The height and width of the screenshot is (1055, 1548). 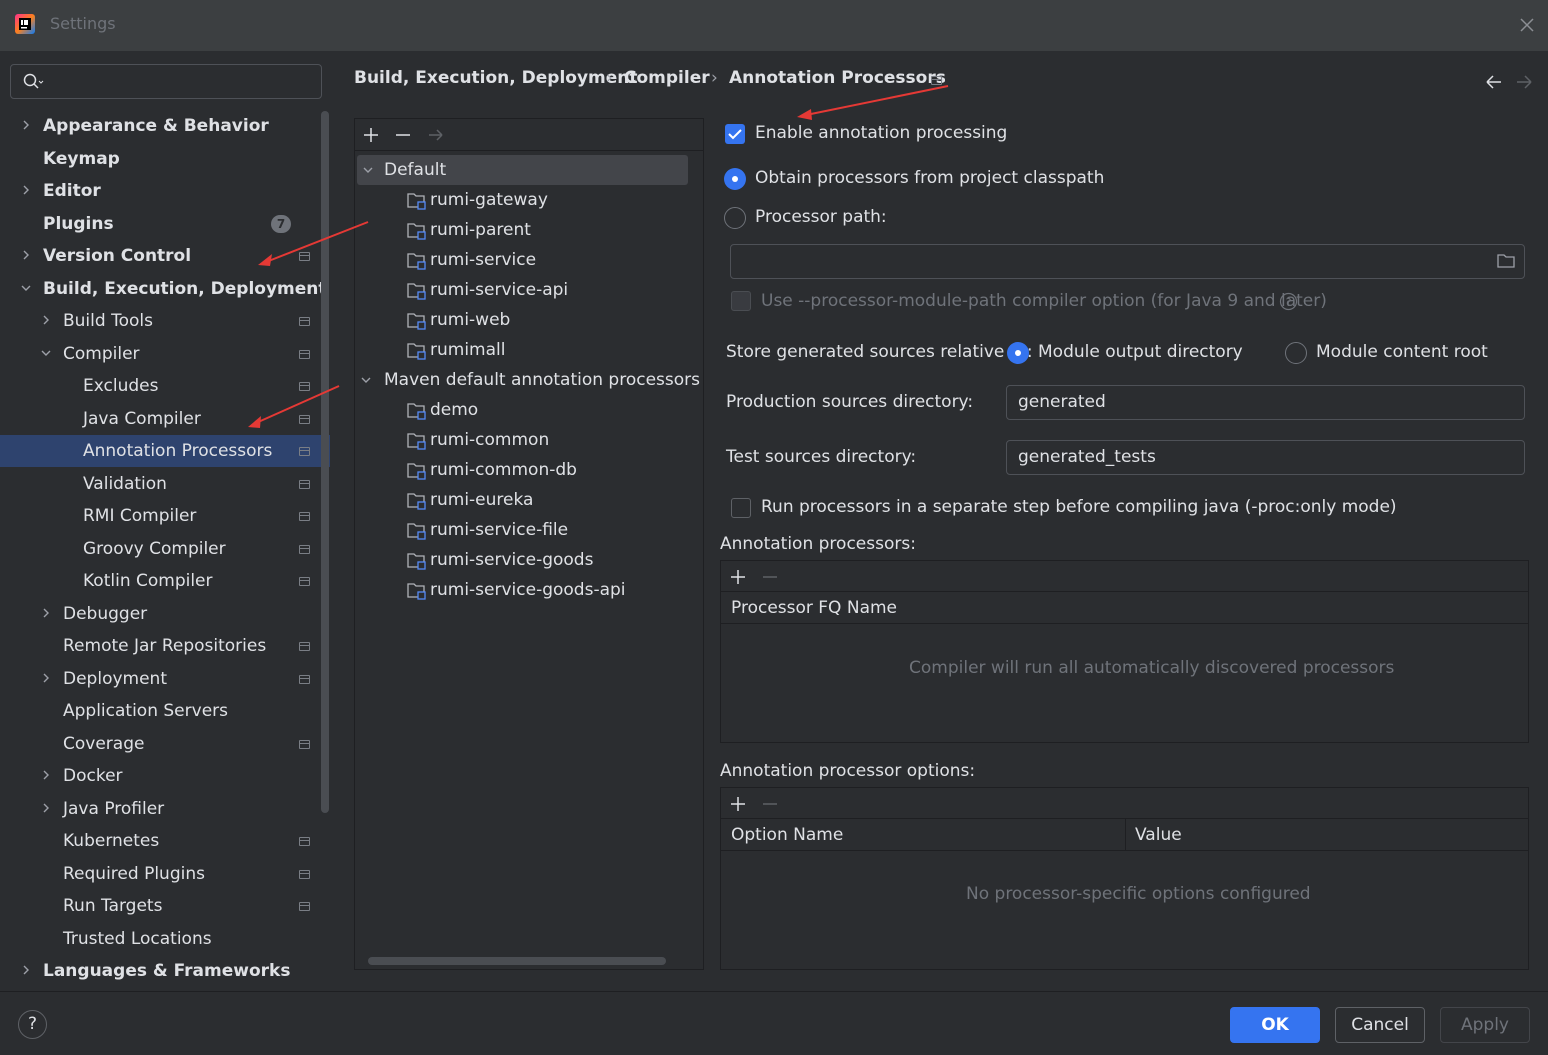 What do you see at coordinates (1265, 402) in the screenshot?
I see `production-dir-input: generated` at bounding box center [1265, 402].